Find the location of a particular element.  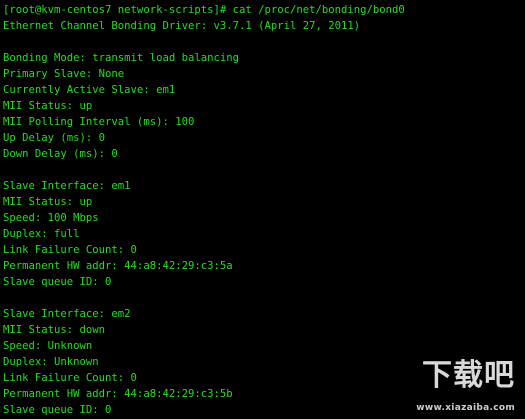

terminal-line: Slave Interface: em2 is located at coordinates (67, 314).